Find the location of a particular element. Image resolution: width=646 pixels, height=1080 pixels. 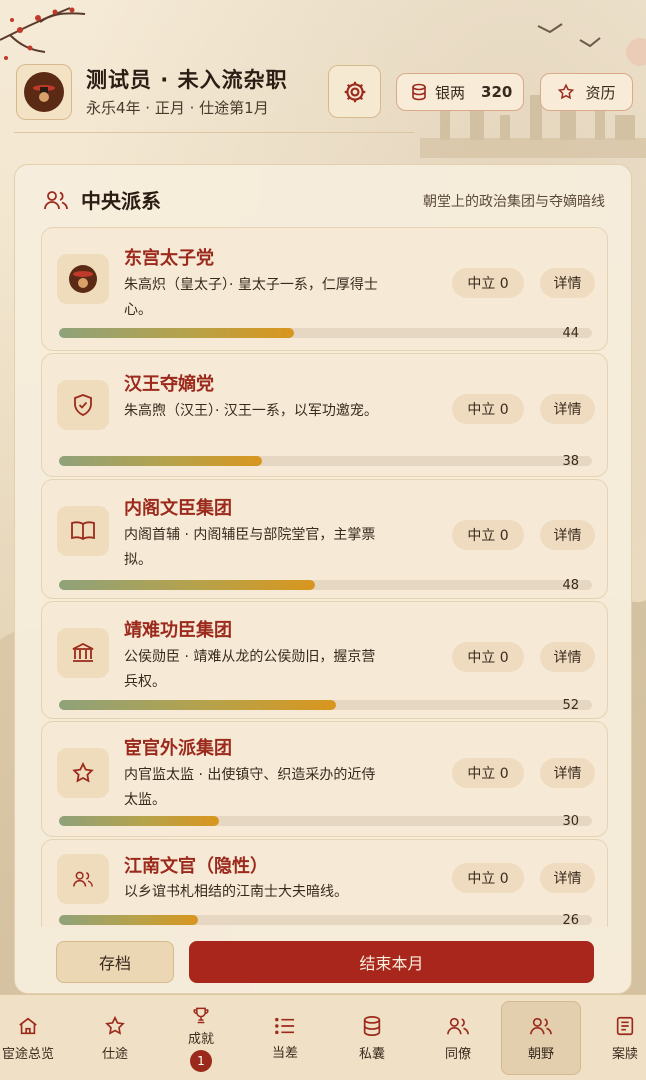

nav-label: 私囊 is located at coordinates (371, 1054).